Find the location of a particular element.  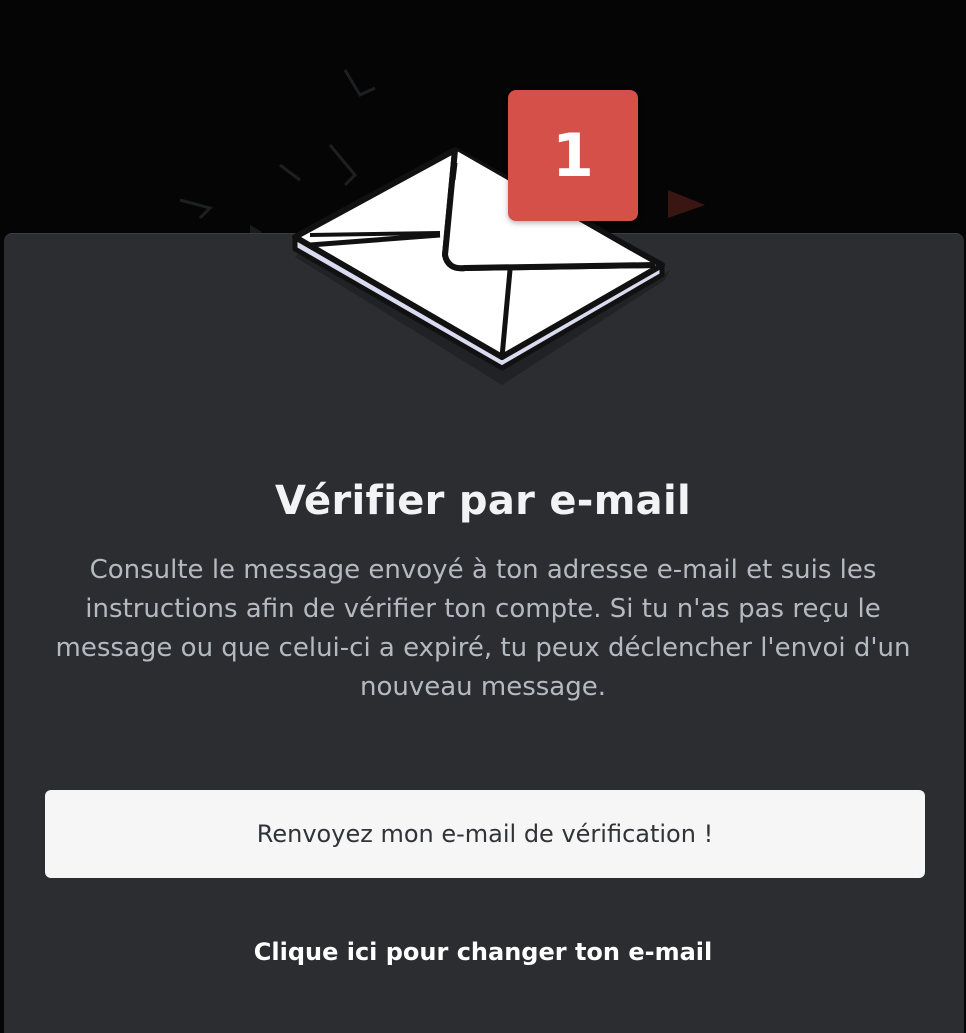

badge-count: 1 is located at coordinates (573, 155).